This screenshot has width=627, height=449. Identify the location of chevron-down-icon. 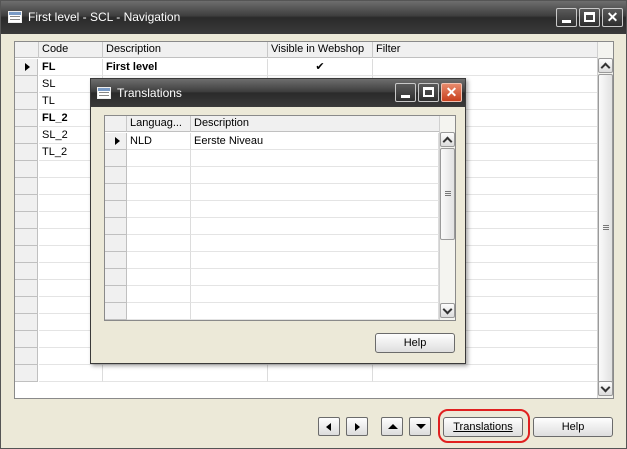
(447, 309).